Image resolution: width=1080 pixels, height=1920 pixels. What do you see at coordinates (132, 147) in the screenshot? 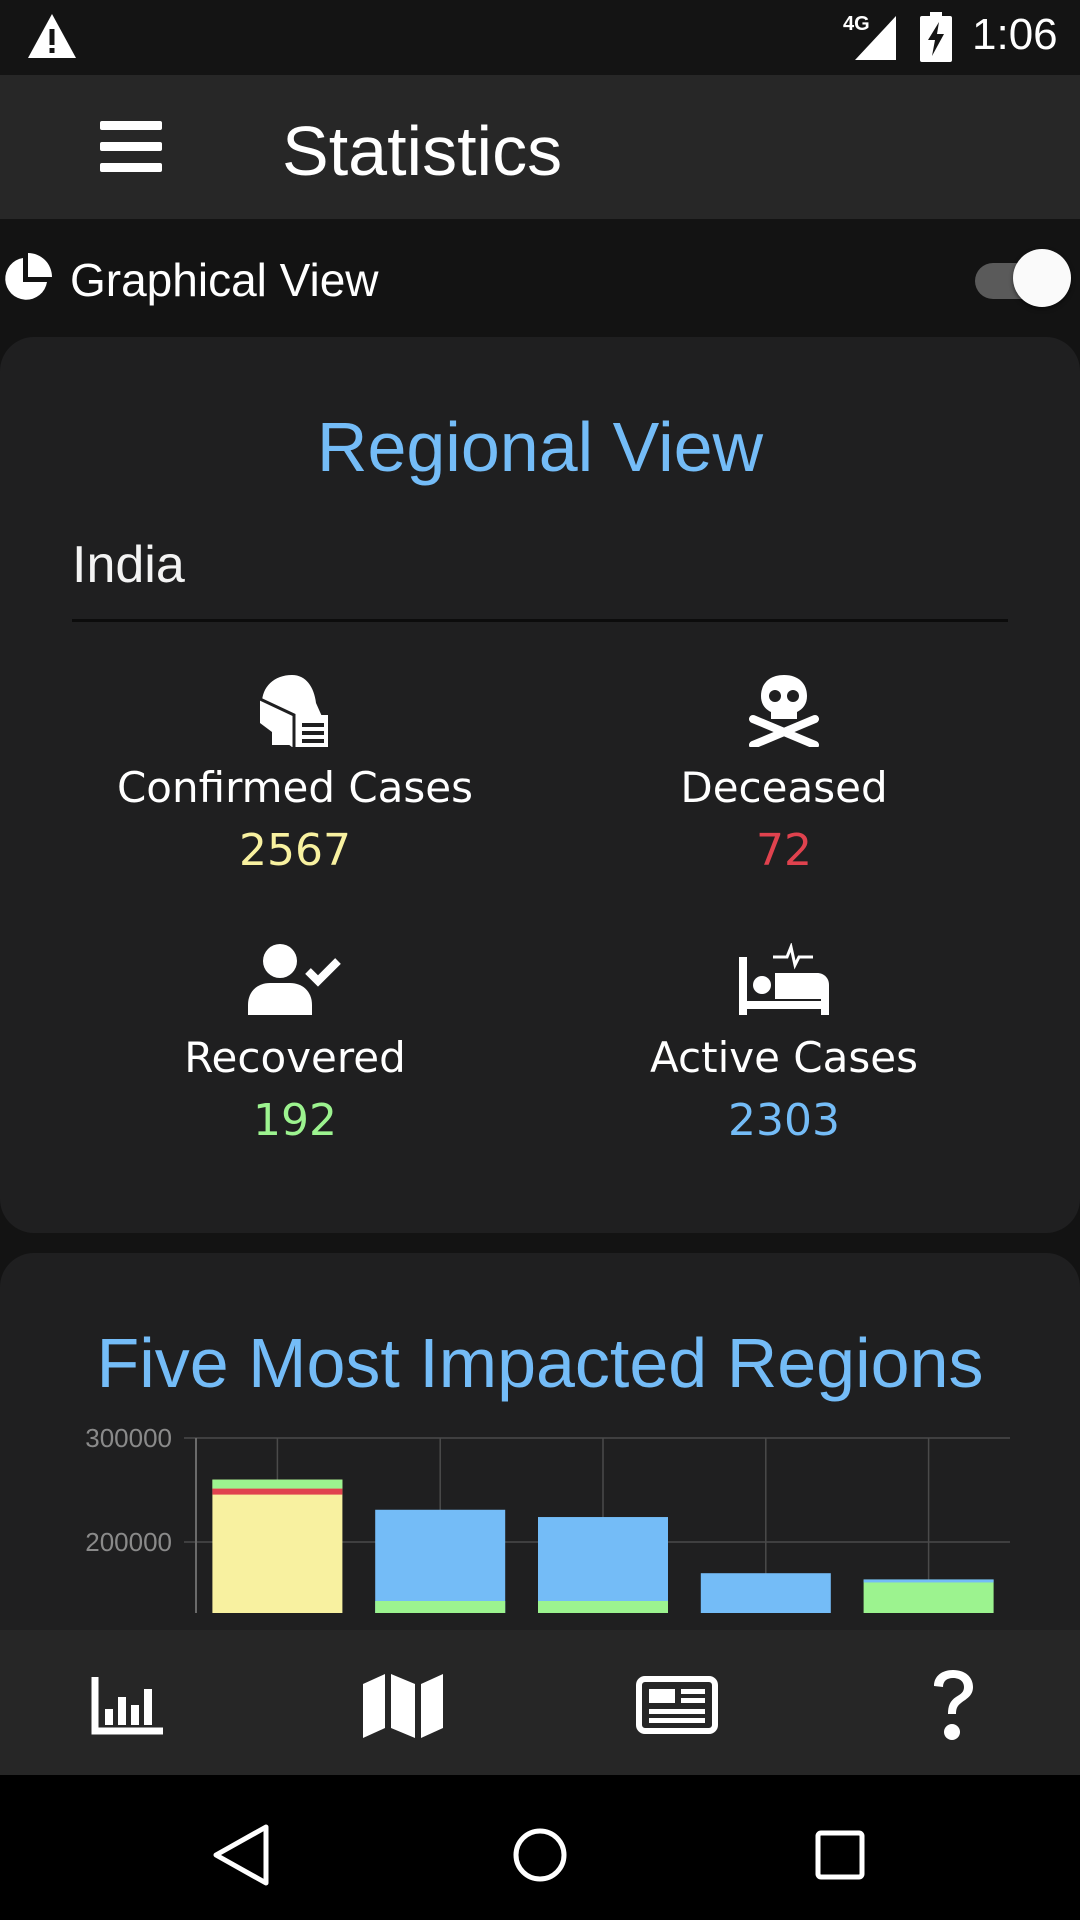
I see `hamburger-menu-icon` at bounding box center [132, 147].